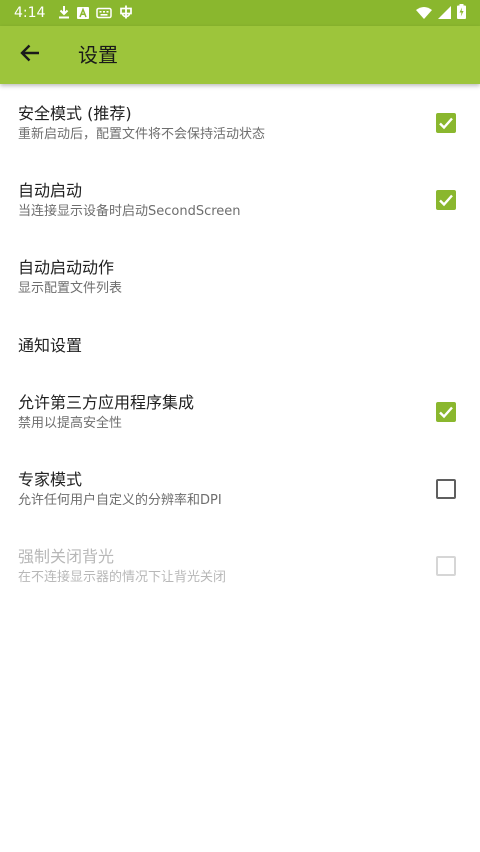 The height and width of the screenshot is (852, 480). I want to click on back-button, so click(30, 55).